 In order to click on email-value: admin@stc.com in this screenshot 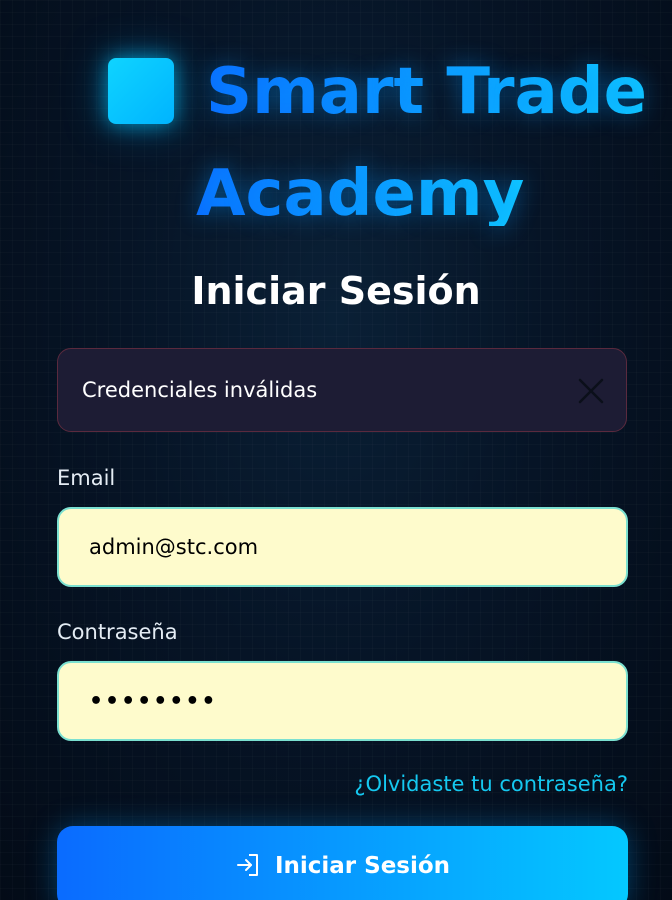, I will do `click(174, 547)`.